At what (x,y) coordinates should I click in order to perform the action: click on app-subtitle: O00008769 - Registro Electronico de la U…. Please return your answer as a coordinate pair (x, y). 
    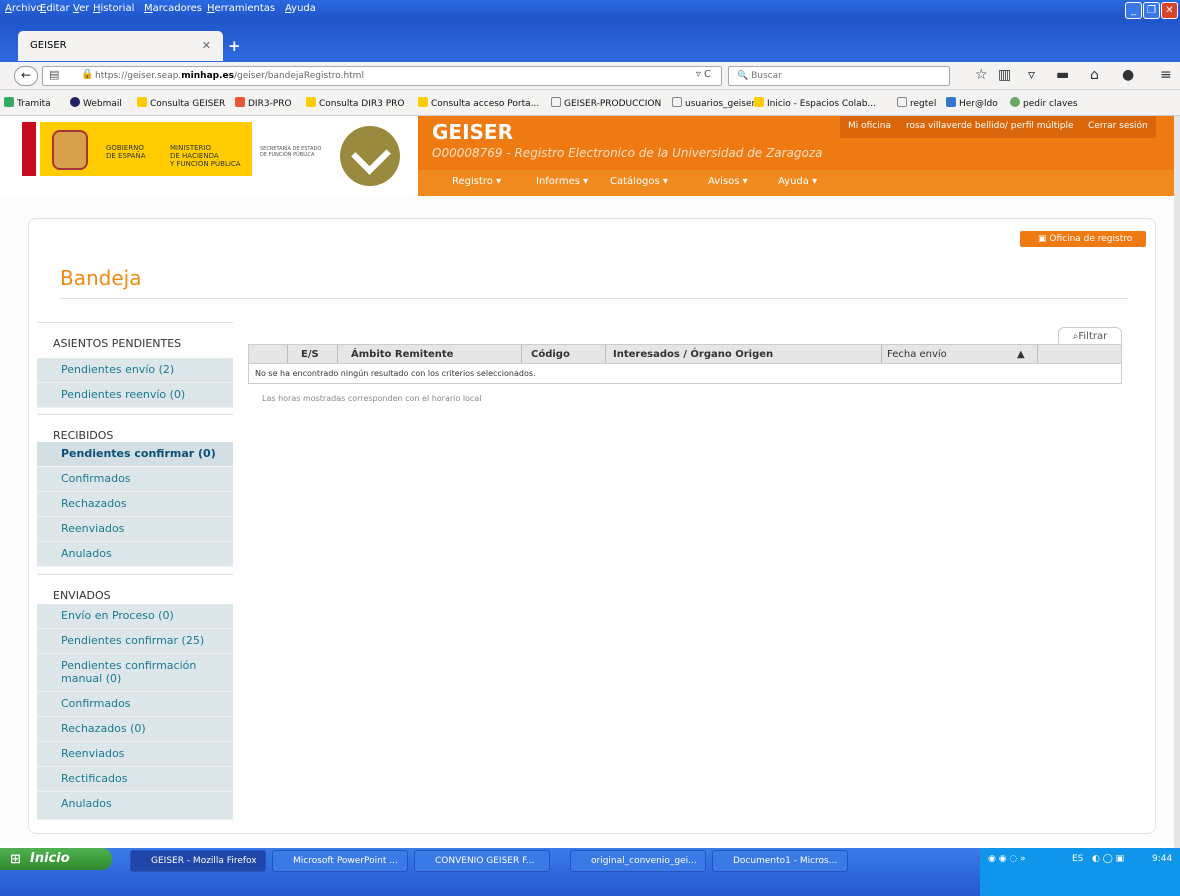
    Looking at the image, I should click on (627, 153).